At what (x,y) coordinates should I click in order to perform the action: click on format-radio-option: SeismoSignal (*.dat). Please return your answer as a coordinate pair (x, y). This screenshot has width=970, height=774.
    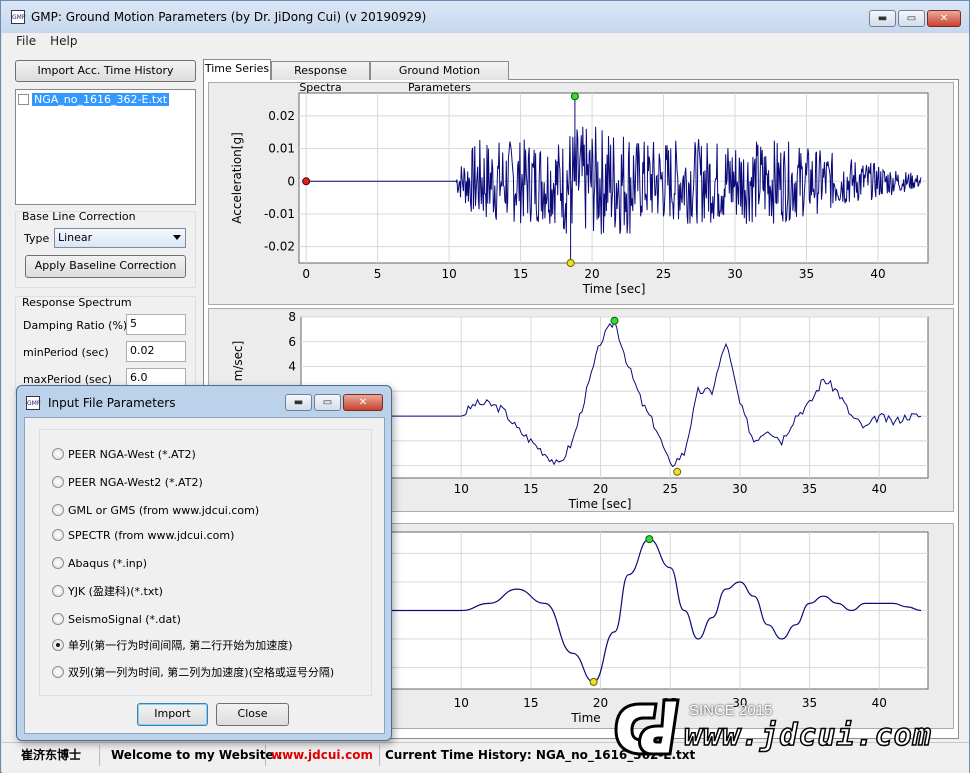
    Looking at the image, I should click on (116, 619).